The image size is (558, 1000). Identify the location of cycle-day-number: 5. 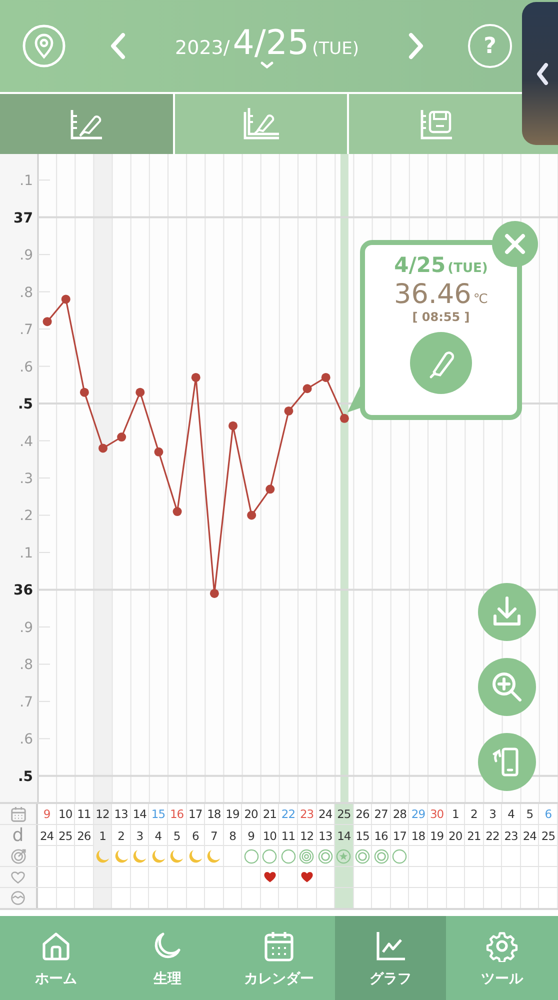
(176, 835).